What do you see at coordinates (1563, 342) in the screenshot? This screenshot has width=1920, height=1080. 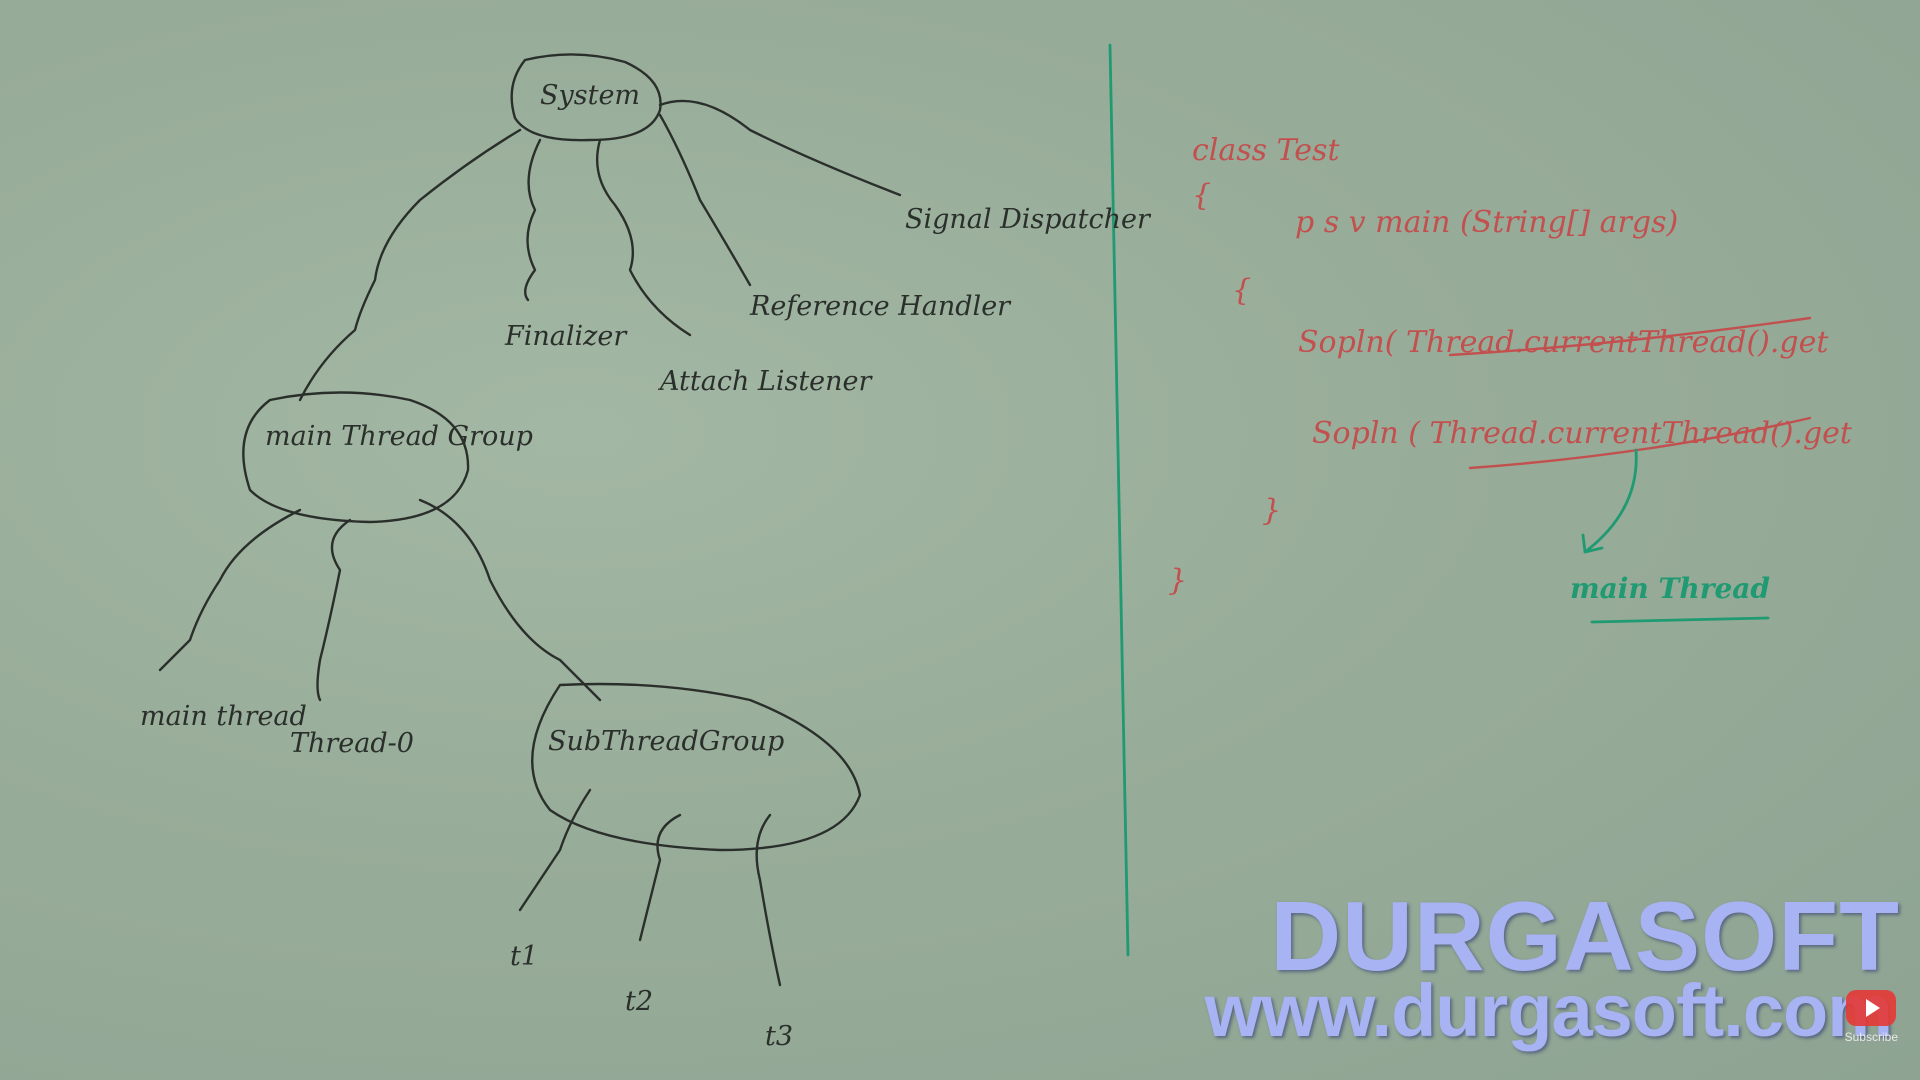 I see `code-line-1: Sopln( Thread.currentThread().get` at bounding box center [1563, 342].